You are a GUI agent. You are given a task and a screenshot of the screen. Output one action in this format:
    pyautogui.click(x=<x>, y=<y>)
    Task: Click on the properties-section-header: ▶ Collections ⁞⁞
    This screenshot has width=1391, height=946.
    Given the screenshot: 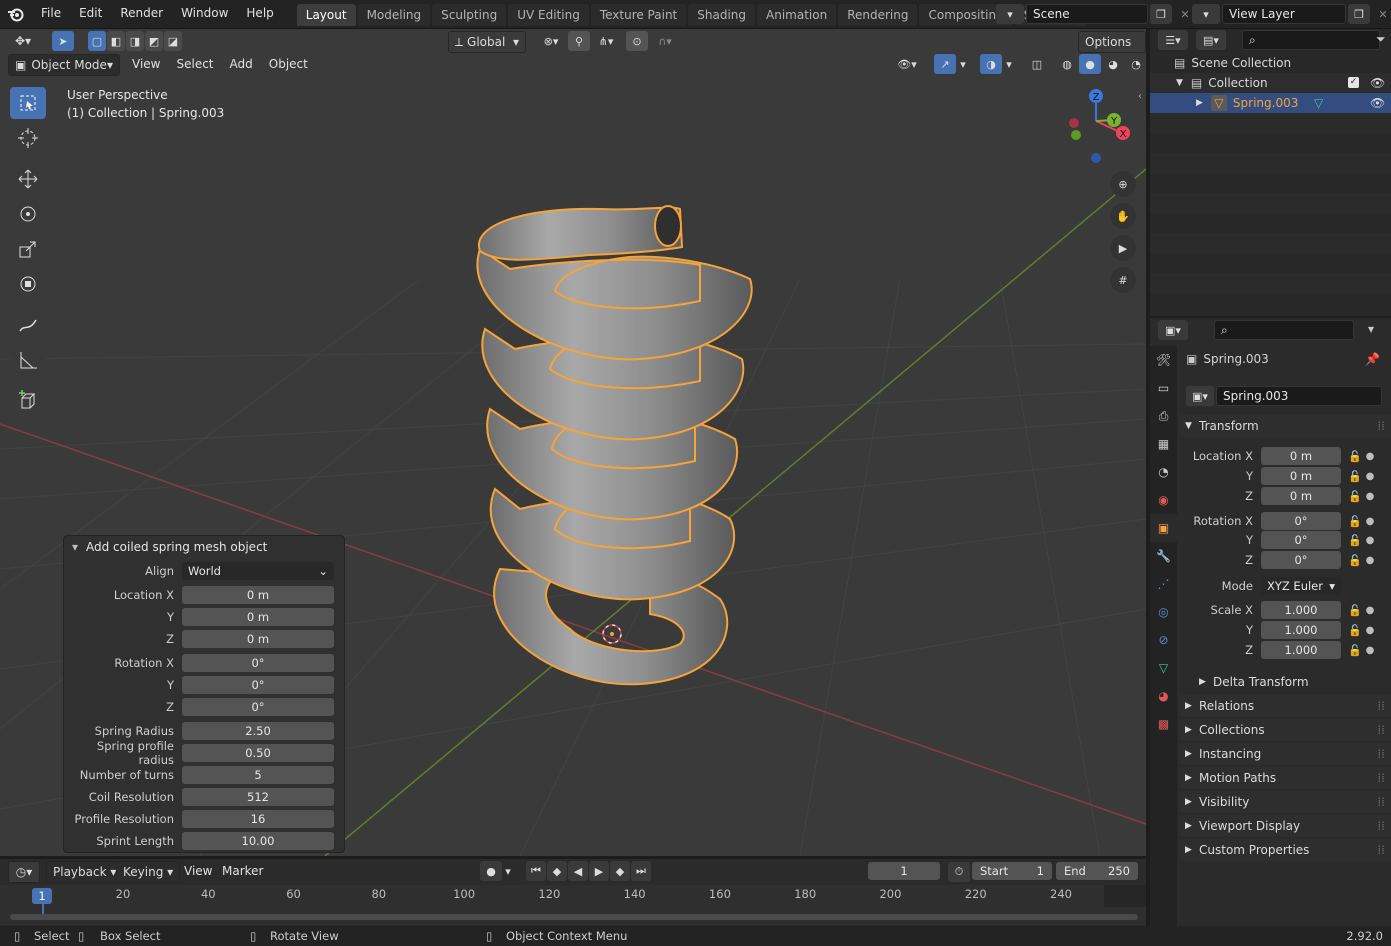 What is the action you would take?
    pyautogui.click(x=1285, y=730)
    